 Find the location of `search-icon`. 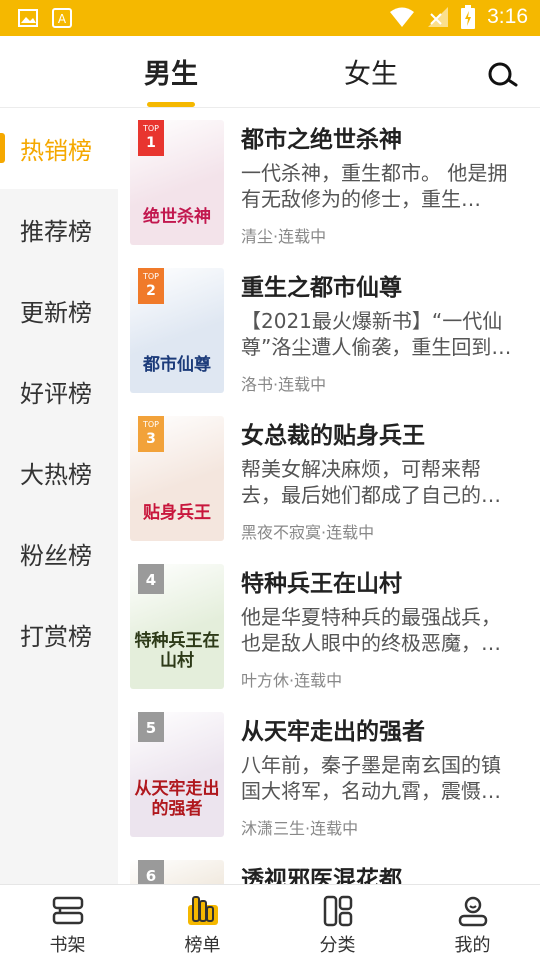

search-icon is located at coordinates (503, 74).